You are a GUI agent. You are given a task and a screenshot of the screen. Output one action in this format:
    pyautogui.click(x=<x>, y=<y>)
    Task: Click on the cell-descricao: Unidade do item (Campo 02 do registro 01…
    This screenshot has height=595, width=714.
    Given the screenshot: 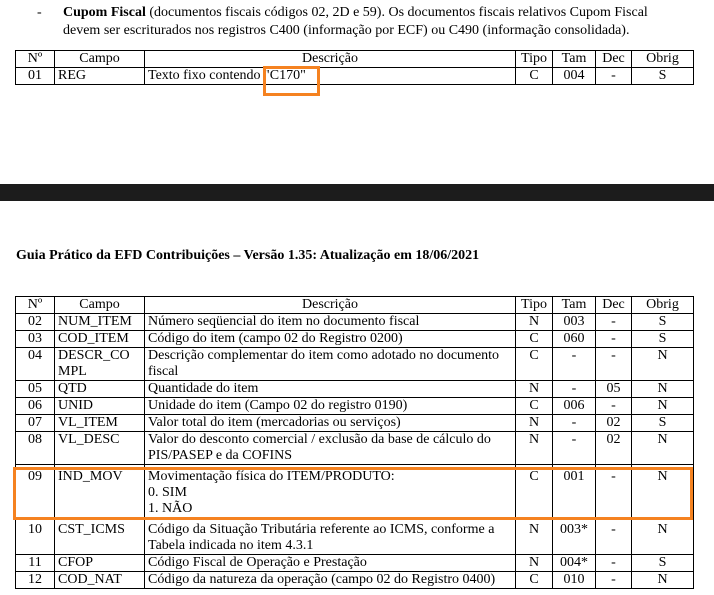 What is the action you would take?
    pyautogui.click(x=330, y=406)
    